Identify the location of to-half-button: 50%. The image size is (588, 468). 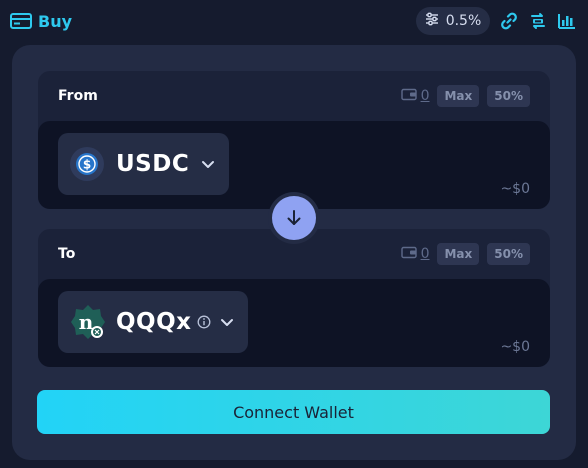
(508, 254).